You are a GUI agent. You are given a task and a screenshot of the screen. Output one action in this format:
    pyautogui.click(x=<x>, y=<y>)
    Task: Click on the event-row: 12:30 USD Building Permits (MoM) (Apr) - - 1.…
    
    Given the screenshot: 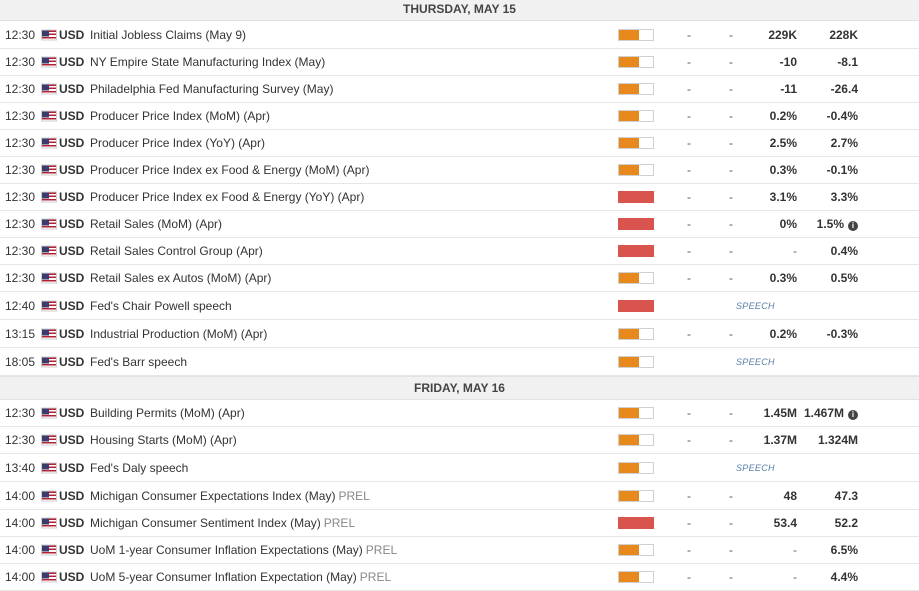 What is the action you would take?
    pyautogui.click(x=459, y=413)
    